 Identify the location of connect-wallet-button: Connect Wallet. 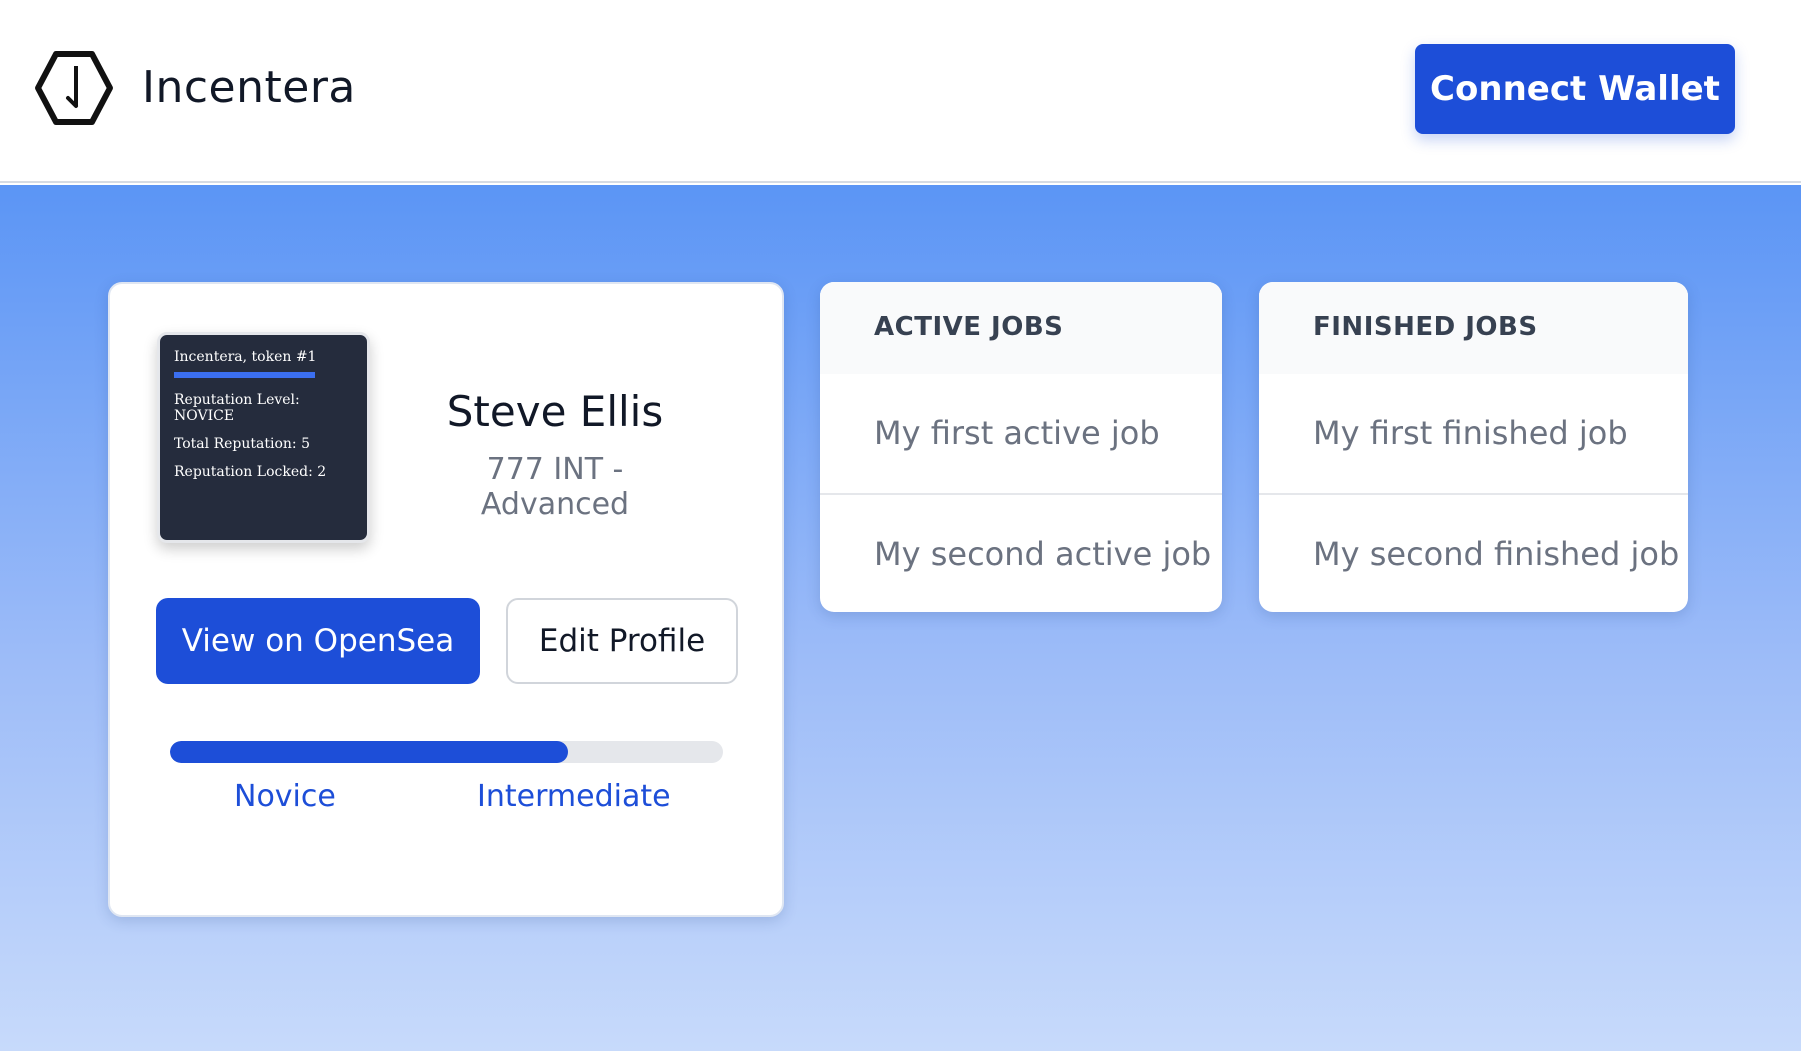
(1575, 89).